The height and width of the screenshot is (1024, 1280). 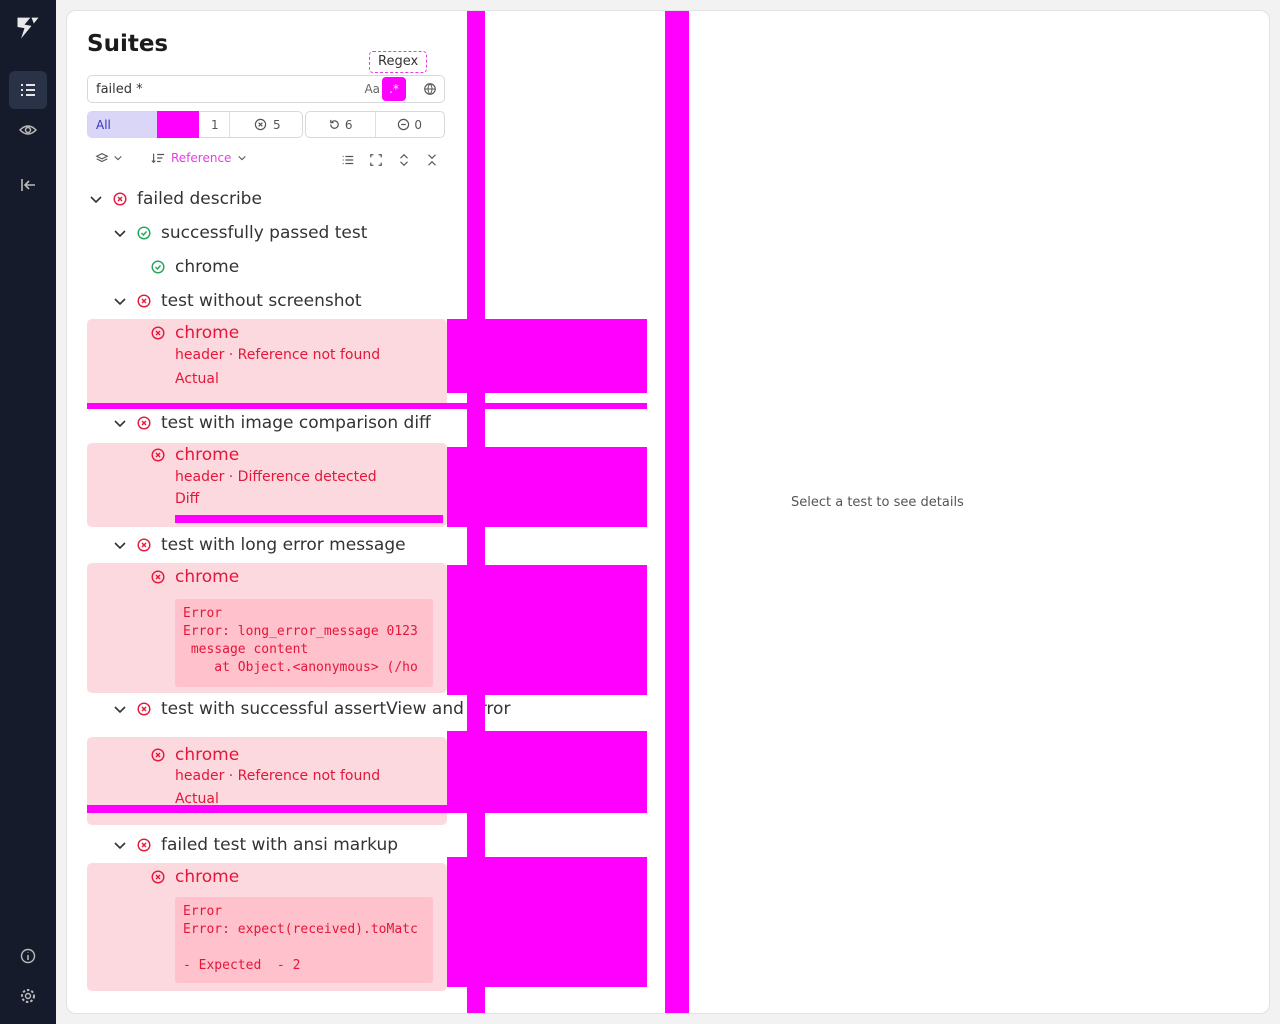 I want to click on skipped-icon, so click(x=404, y=124).